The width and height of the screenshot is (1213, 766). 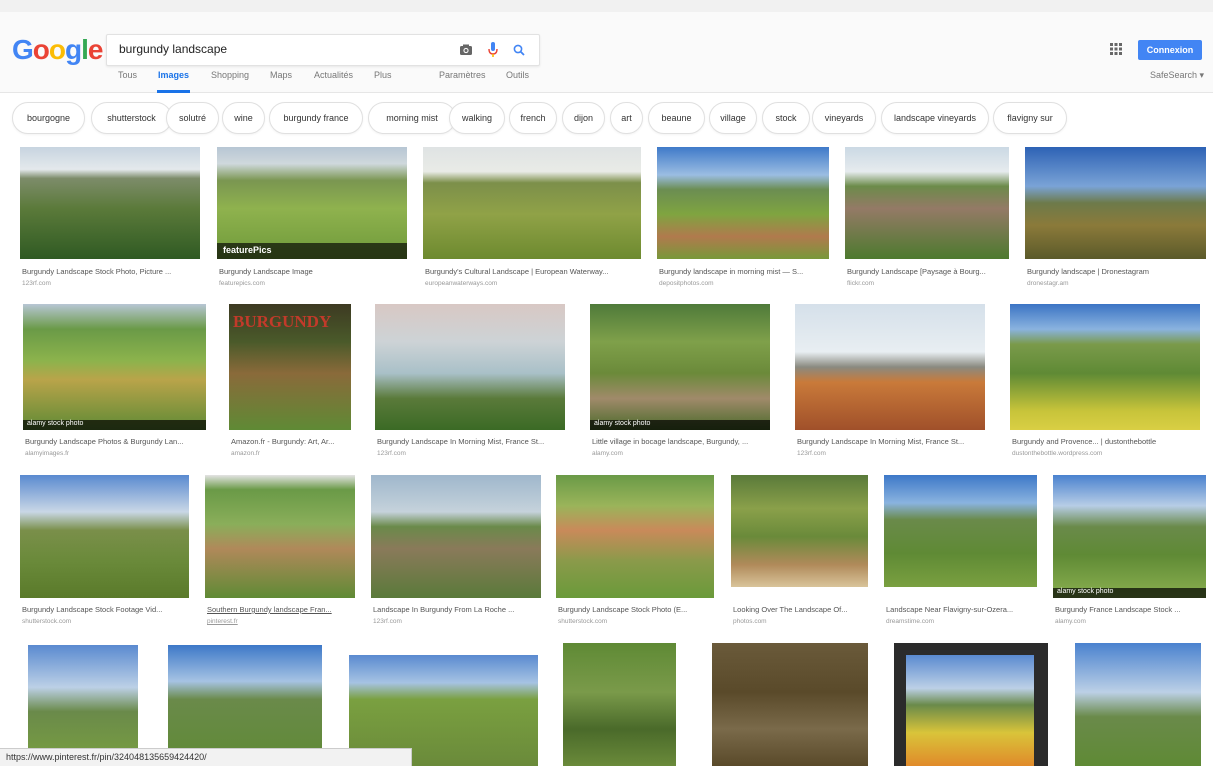 What do you see at coordinates (466, 50) in the screenshot?
I see `camera-icon` at bounding box center [466, 50].